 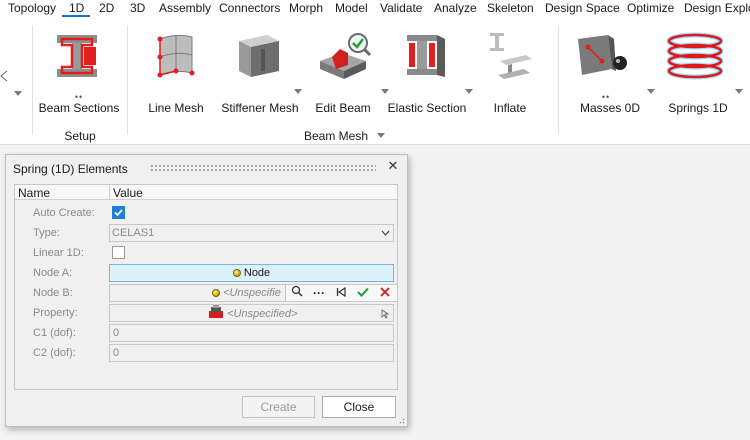 What do you see at coordinates (739, 91) in the screenshot?
I see `springs-1d-dropdown-icon` at bounding box center [739, 91].